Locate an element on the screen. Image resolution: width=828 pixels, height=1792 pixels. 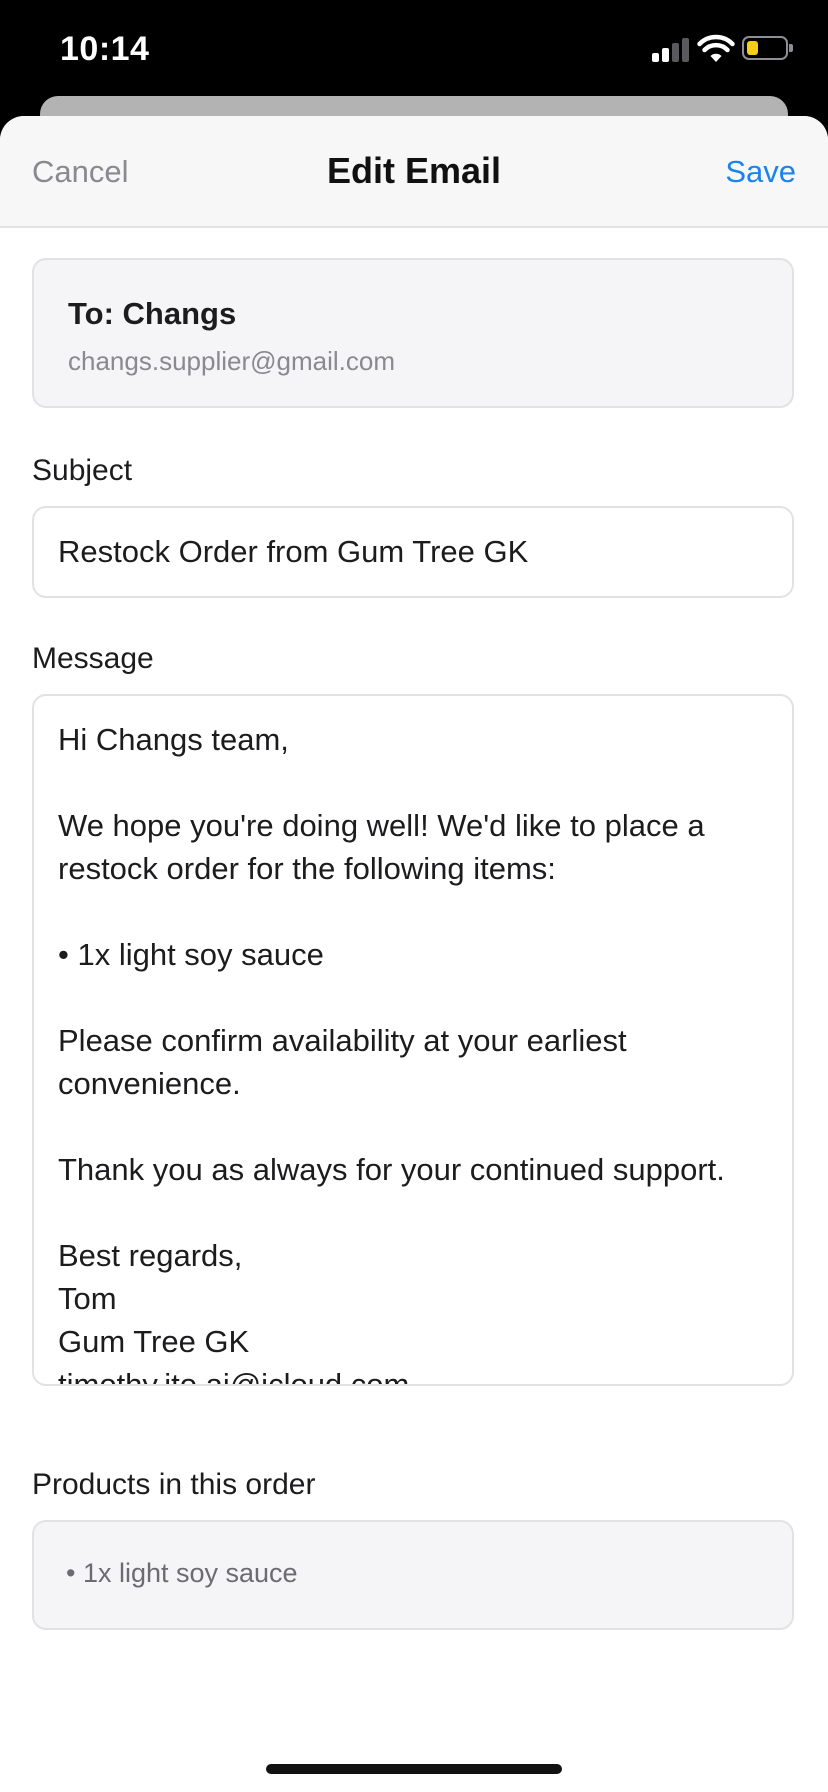
navigation-bar: Cancel Edit Email Save is located at coordinates (414, 172).